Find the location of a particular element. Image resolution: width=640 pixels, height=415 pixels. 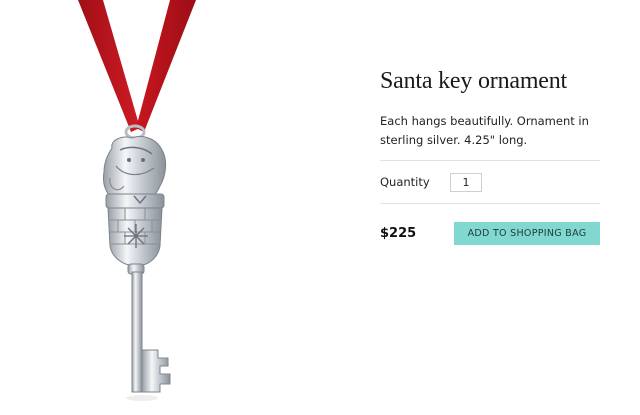

ribbon-right is located at coordinates (166, 66).